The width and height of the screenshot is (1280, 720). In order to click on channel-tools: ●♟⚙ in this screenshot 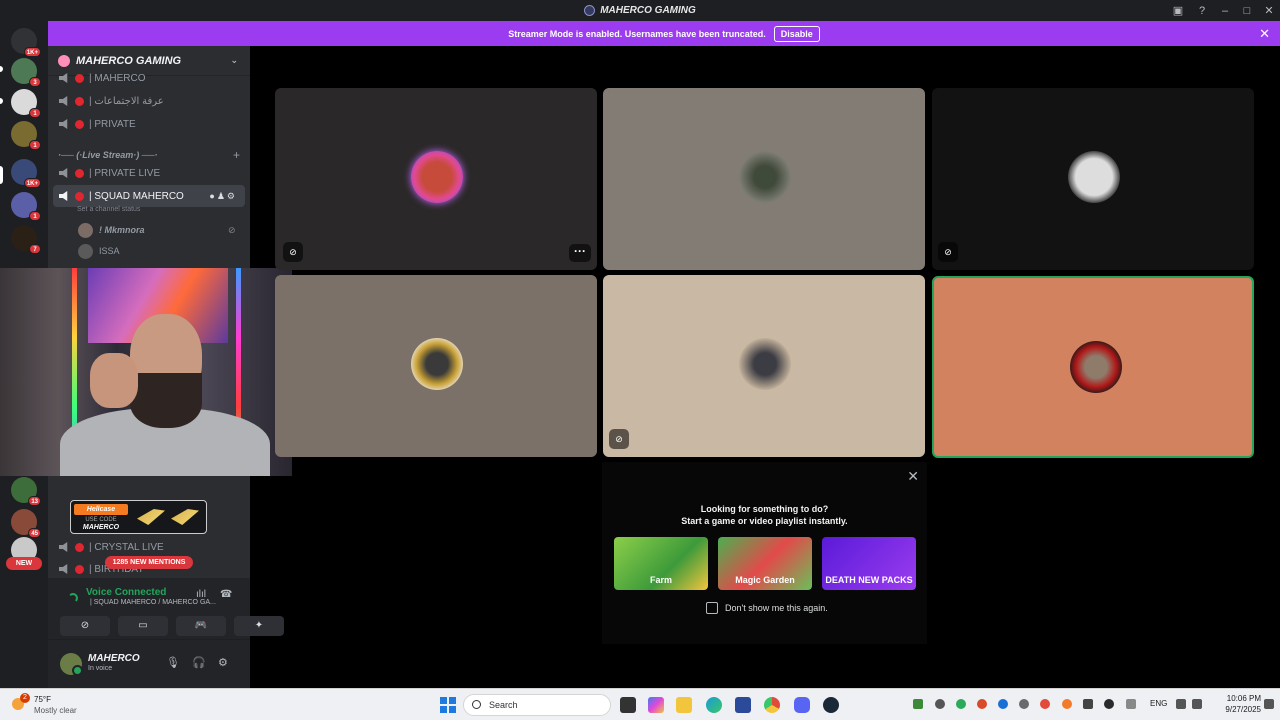, I will do `click(223, 196)`.